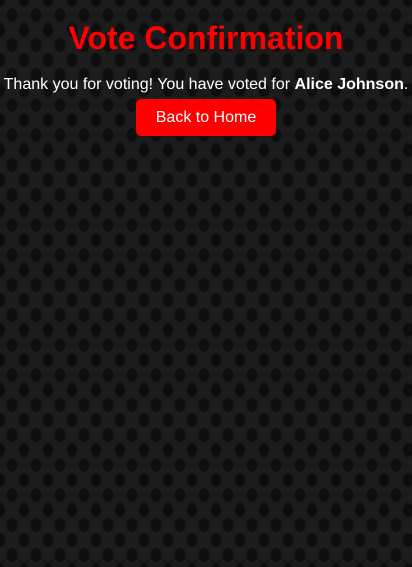 The image size is (412, 567). I want to click on page-title: Vote Confirmation, so click(206, 38).